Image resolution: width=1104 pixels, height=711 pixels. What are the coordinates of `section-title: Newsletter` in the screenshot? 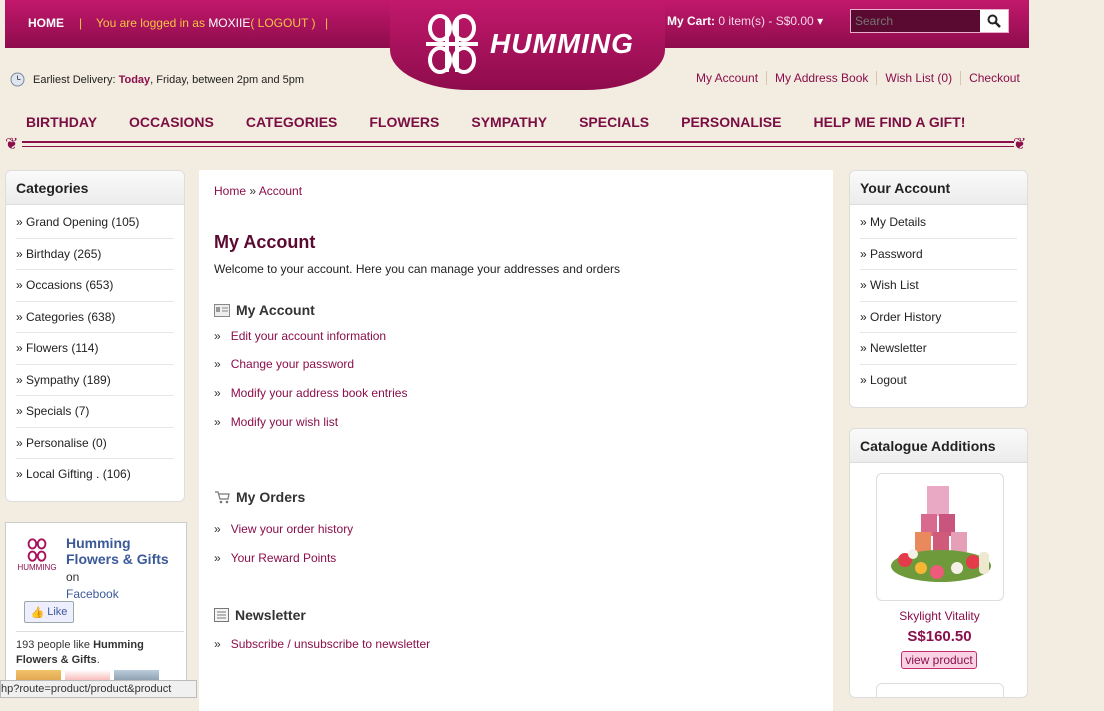 It's located at (270, 615).